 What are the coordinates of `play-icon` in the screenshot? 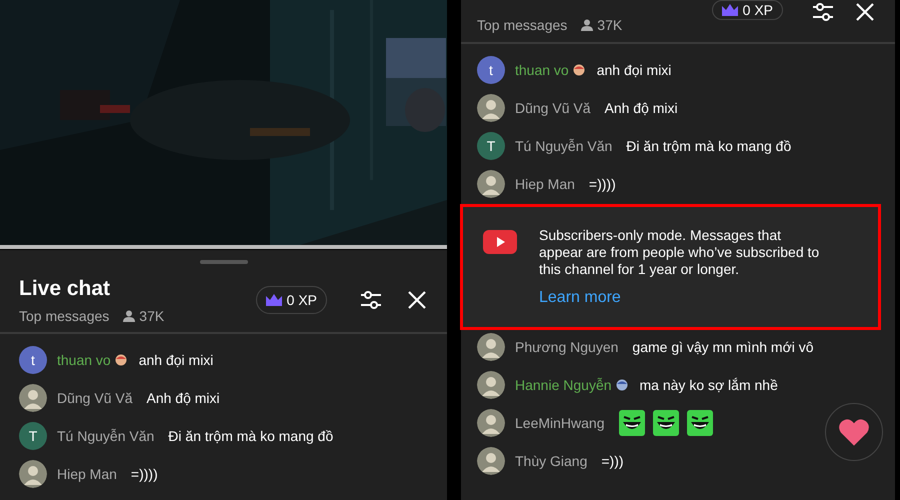 It's located at (500, 242).